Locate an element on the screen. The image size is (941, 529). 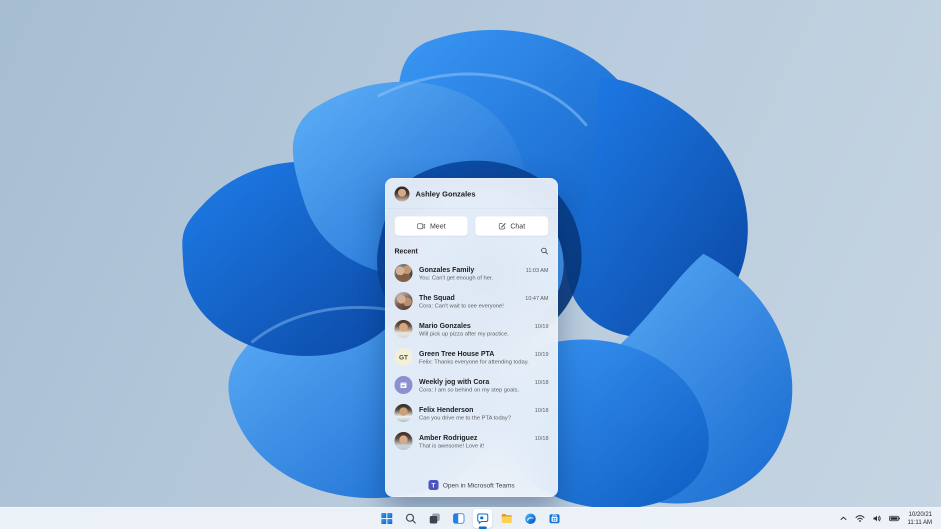
chat-name: Weekly jog with Cora is located at coordinates (454, 381).